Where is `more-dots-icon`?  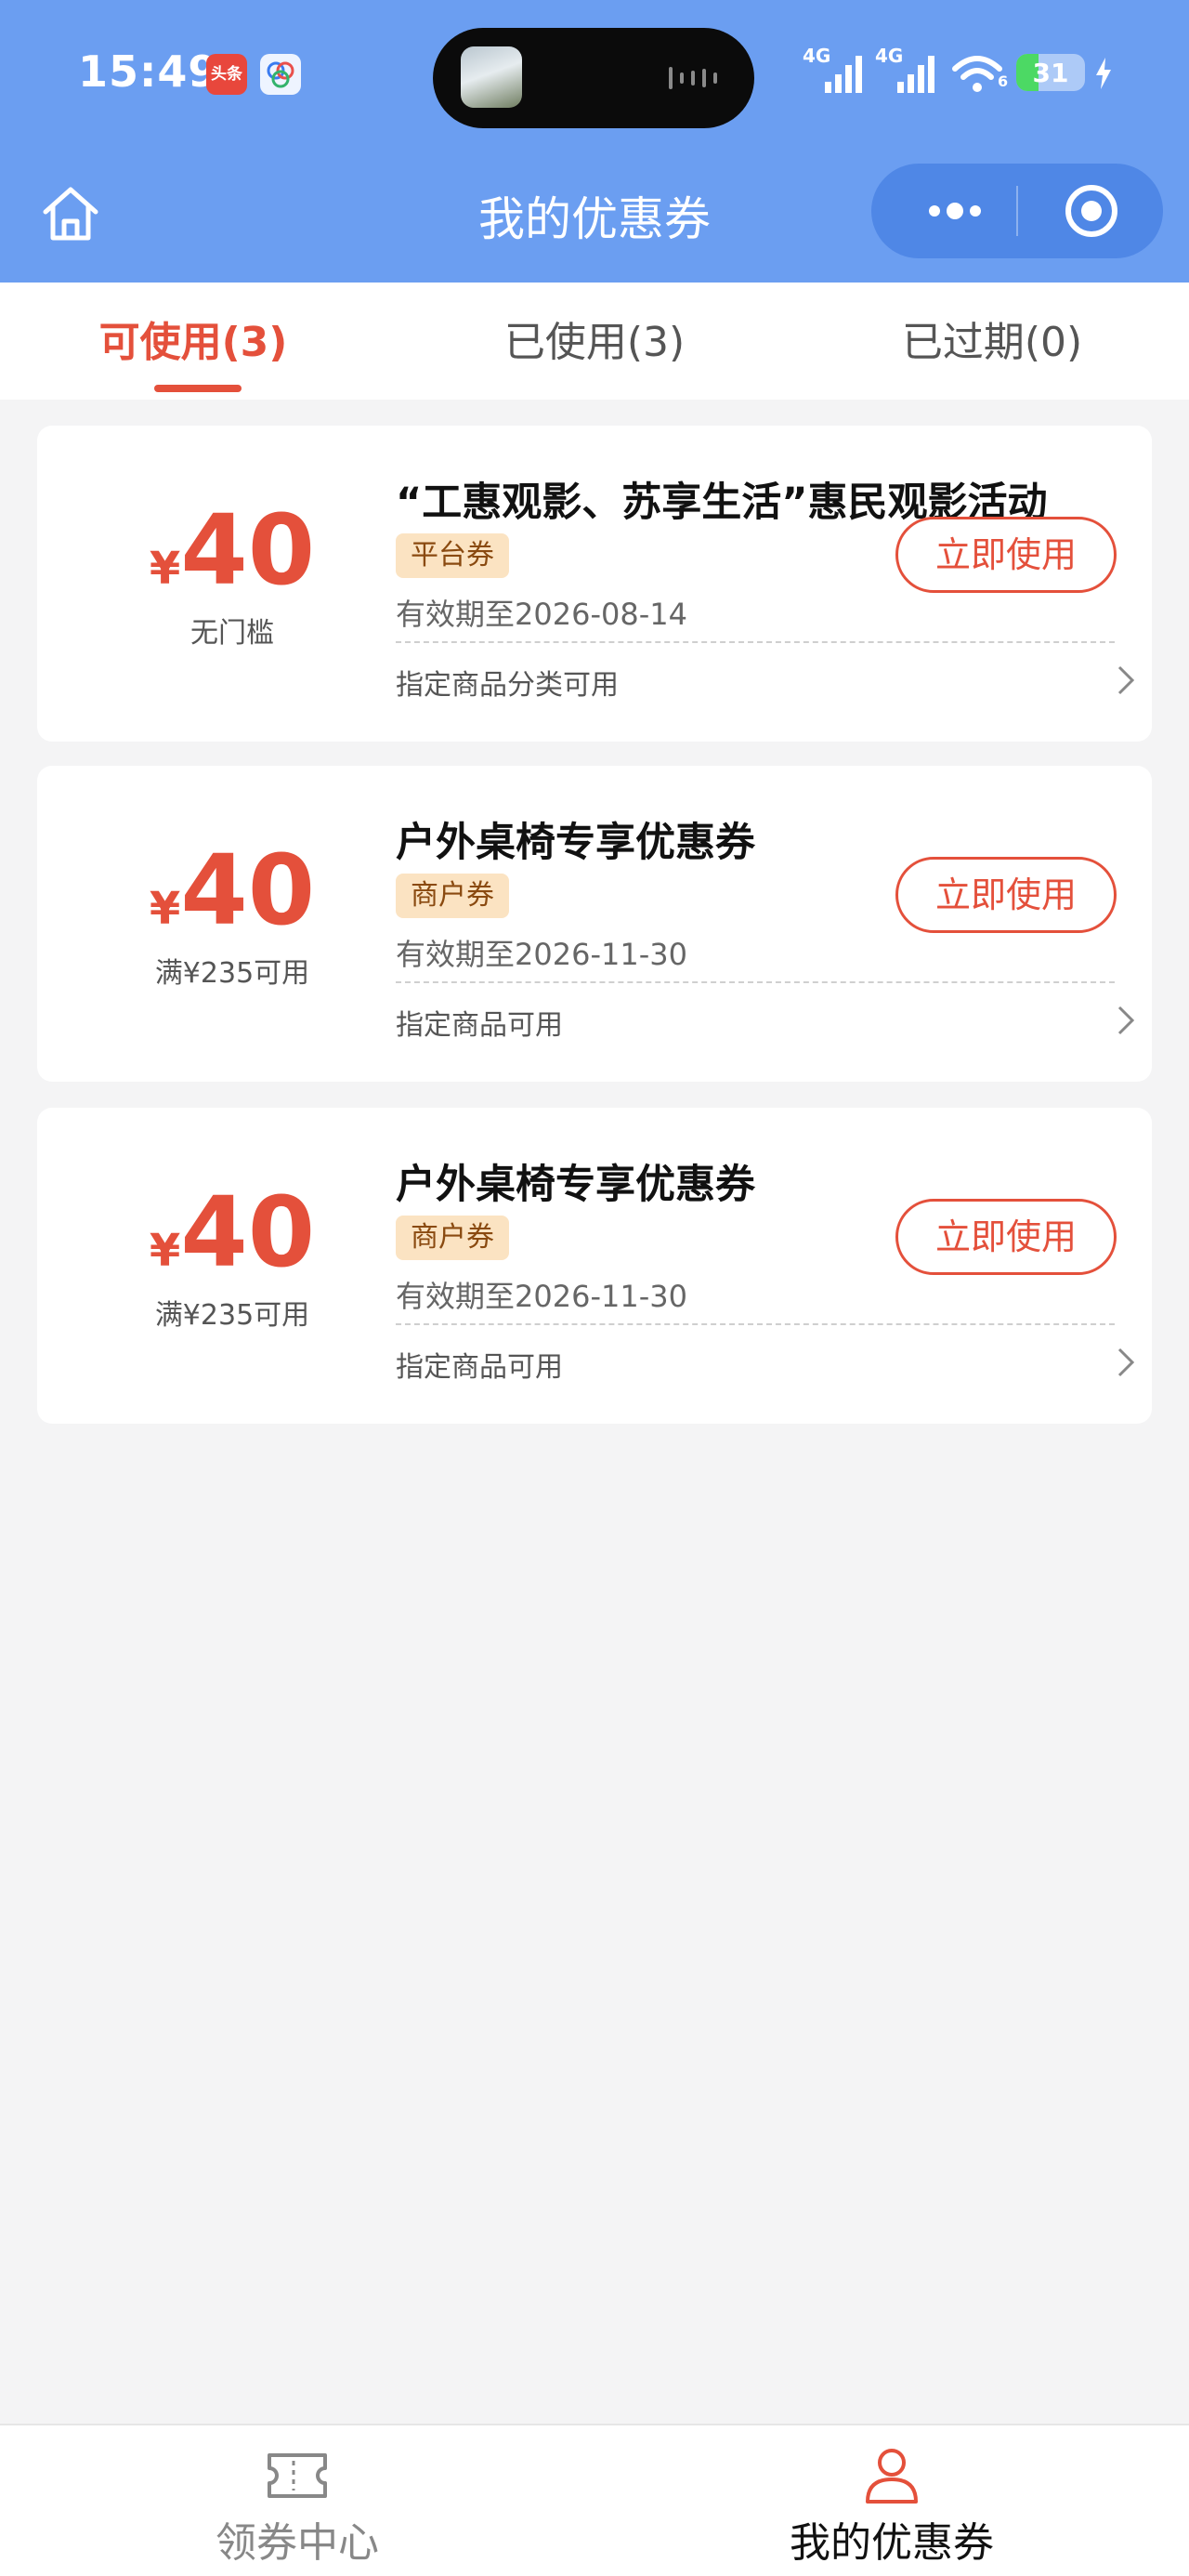
more-dots-icon is located at coordinates (955, 211).